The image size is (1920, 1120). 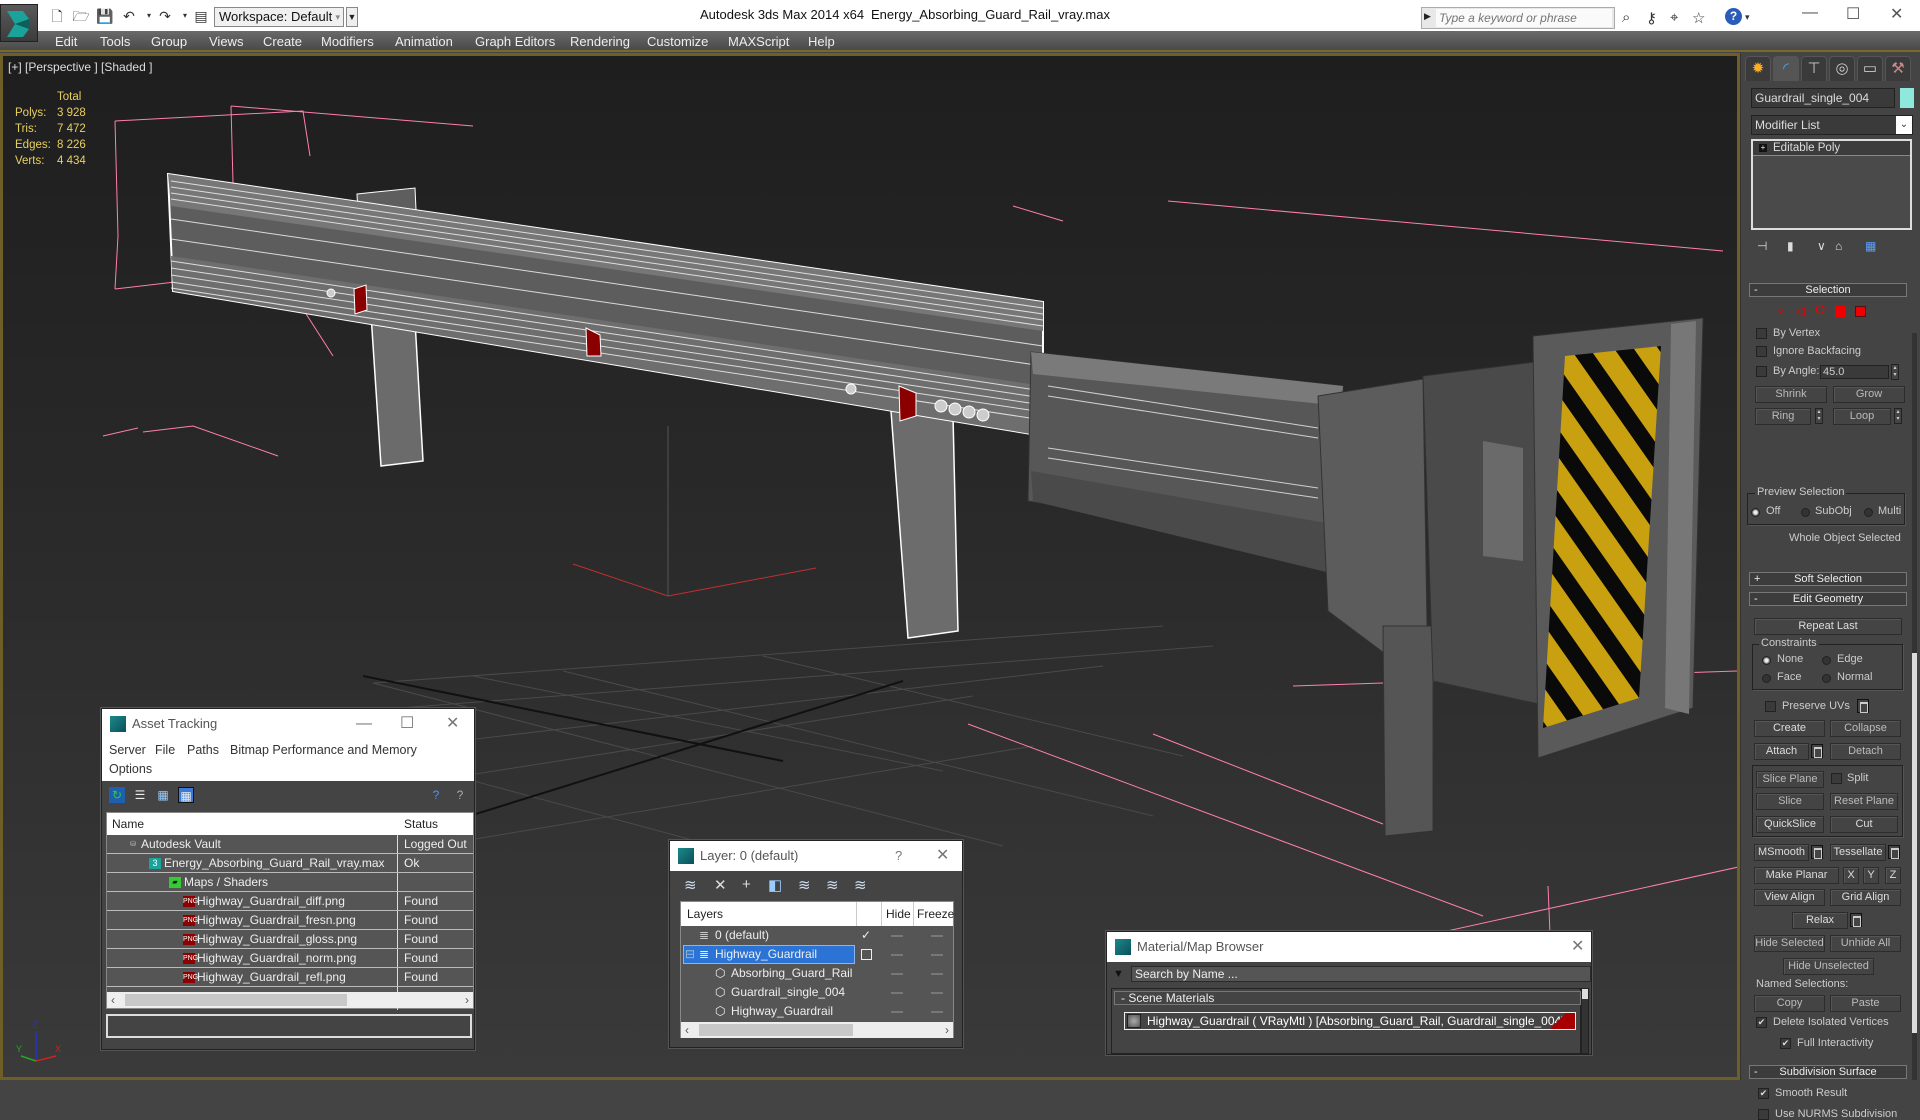 What do you see at coordinates (1828, 579) in the screenshot?
I see `rollout-soft-selection: + Soft Selection` at bounding box center [1828, 579].